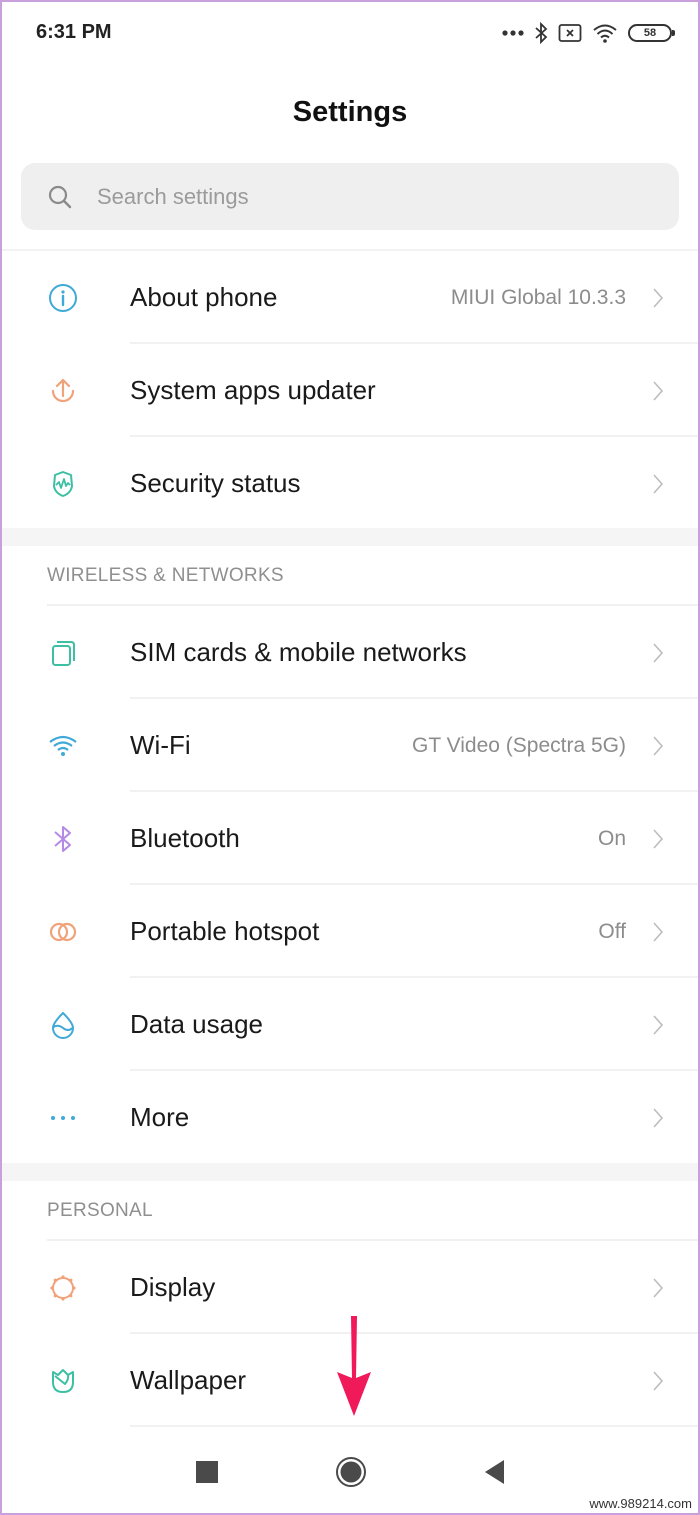 The height and width of the screenshot is (1515, 700). What do you see at coordinates (640, 1503) in the screenshot?
I see `watermark: www.989214.com` at bounding box center [640, 1503].